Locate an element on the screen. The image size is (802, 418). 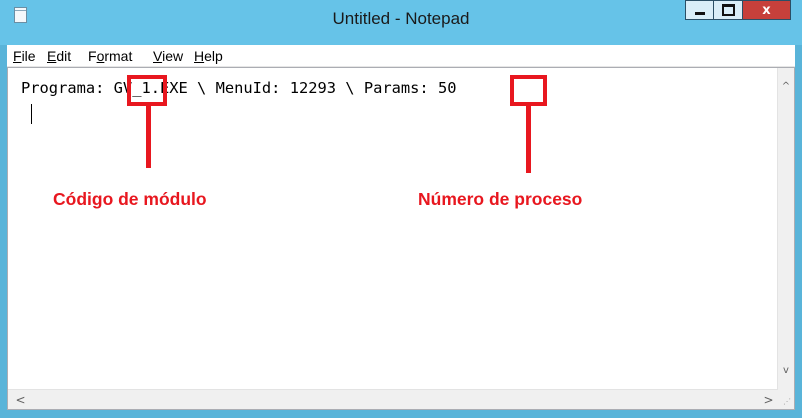
maximize-button is located at coordinates (728, 10).